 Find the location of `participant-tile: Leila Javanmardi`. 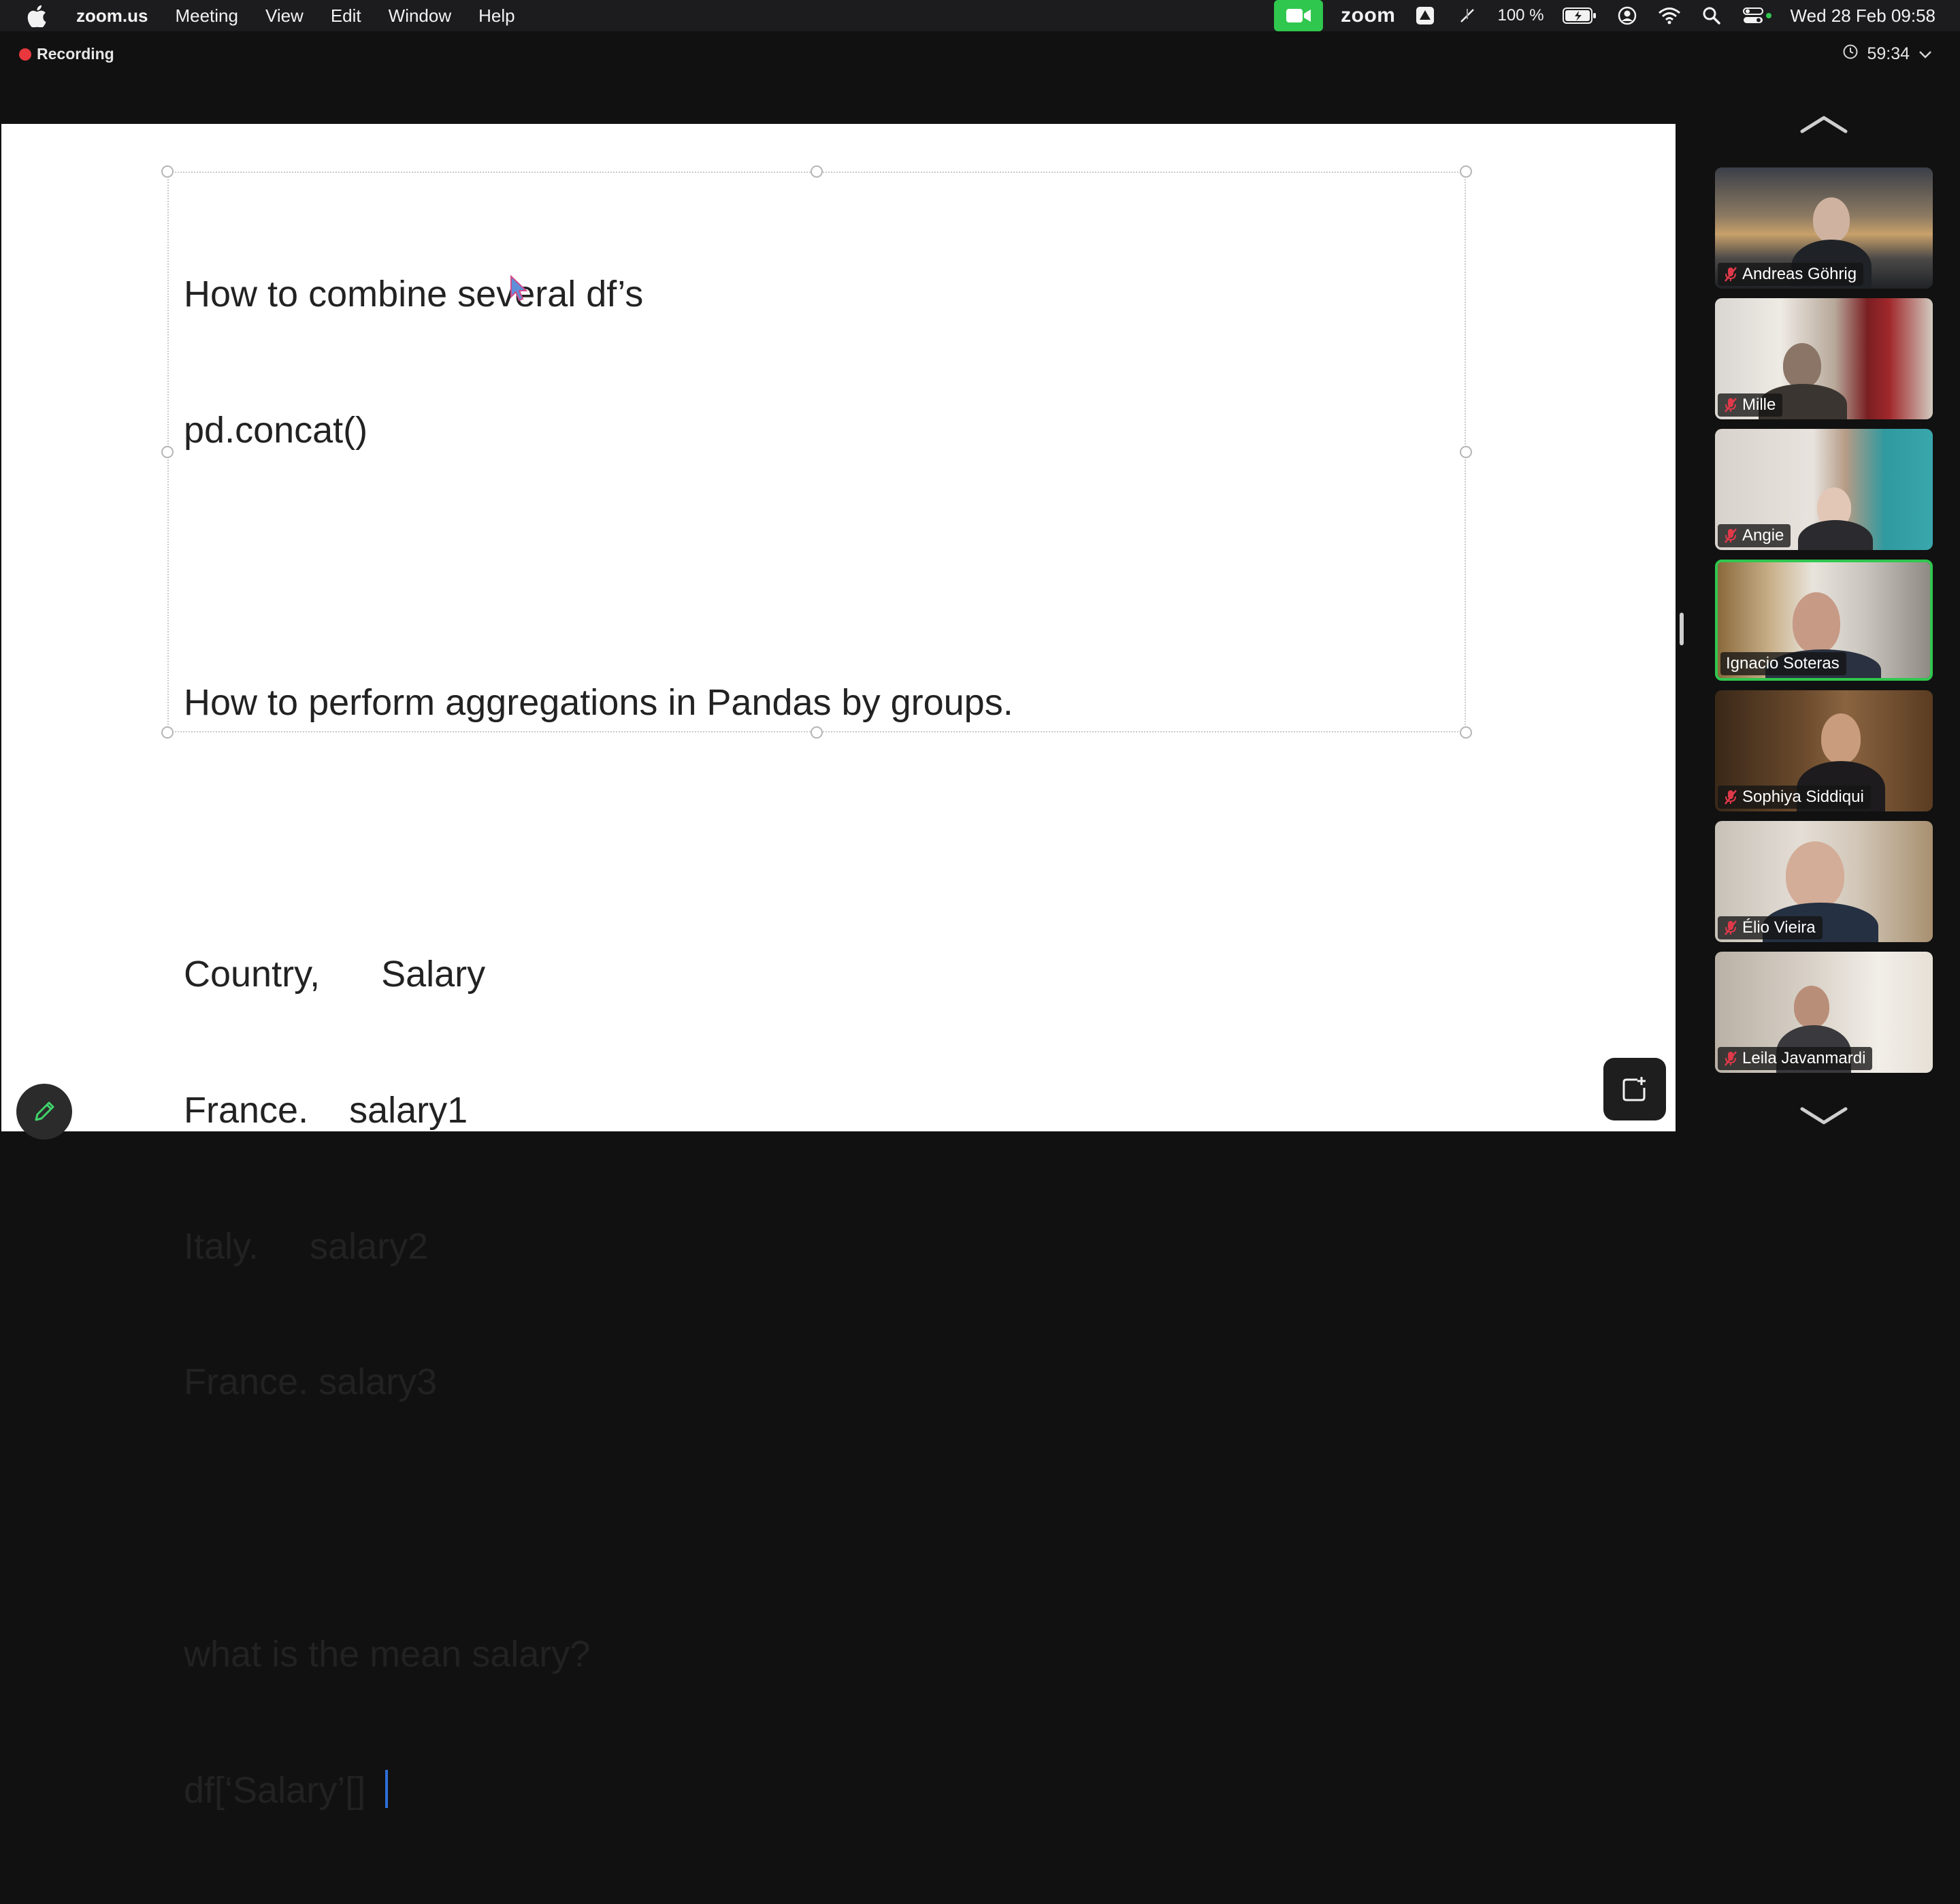

participant-tile: Leila Javanmardi is located at coordinates (1824, 1012).